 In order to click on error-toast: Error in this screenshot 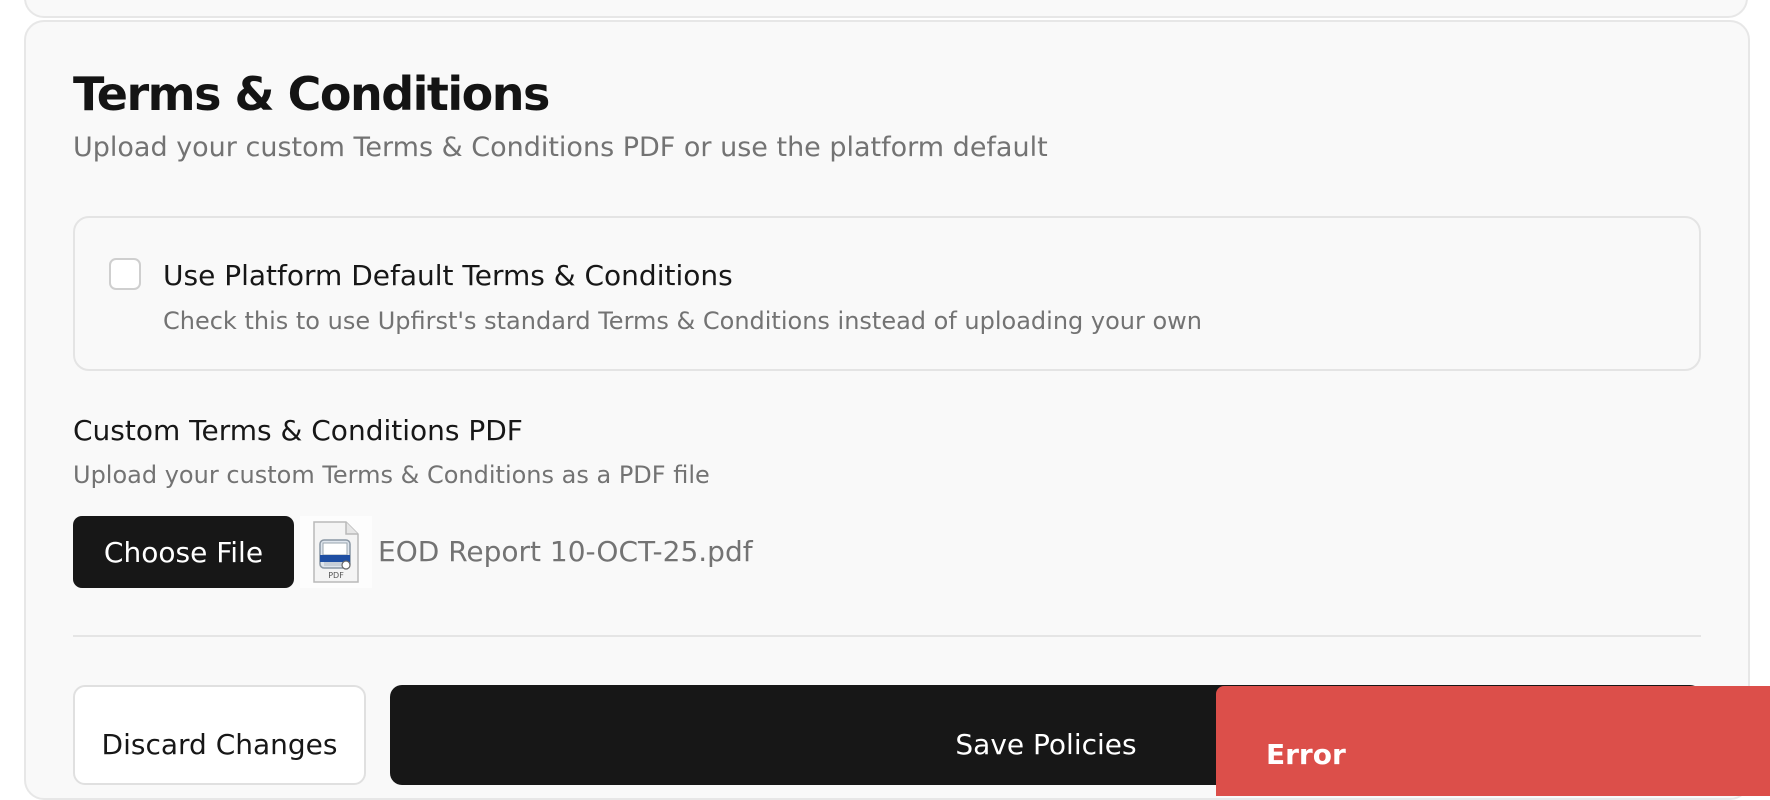, I will do `click(1493, 741)`.